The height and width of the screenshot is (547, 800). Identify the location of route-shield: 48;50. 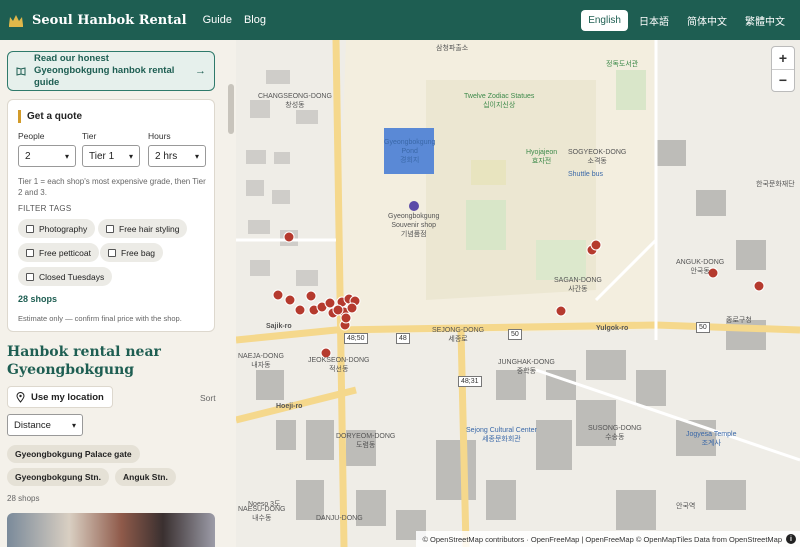
(356, 338).